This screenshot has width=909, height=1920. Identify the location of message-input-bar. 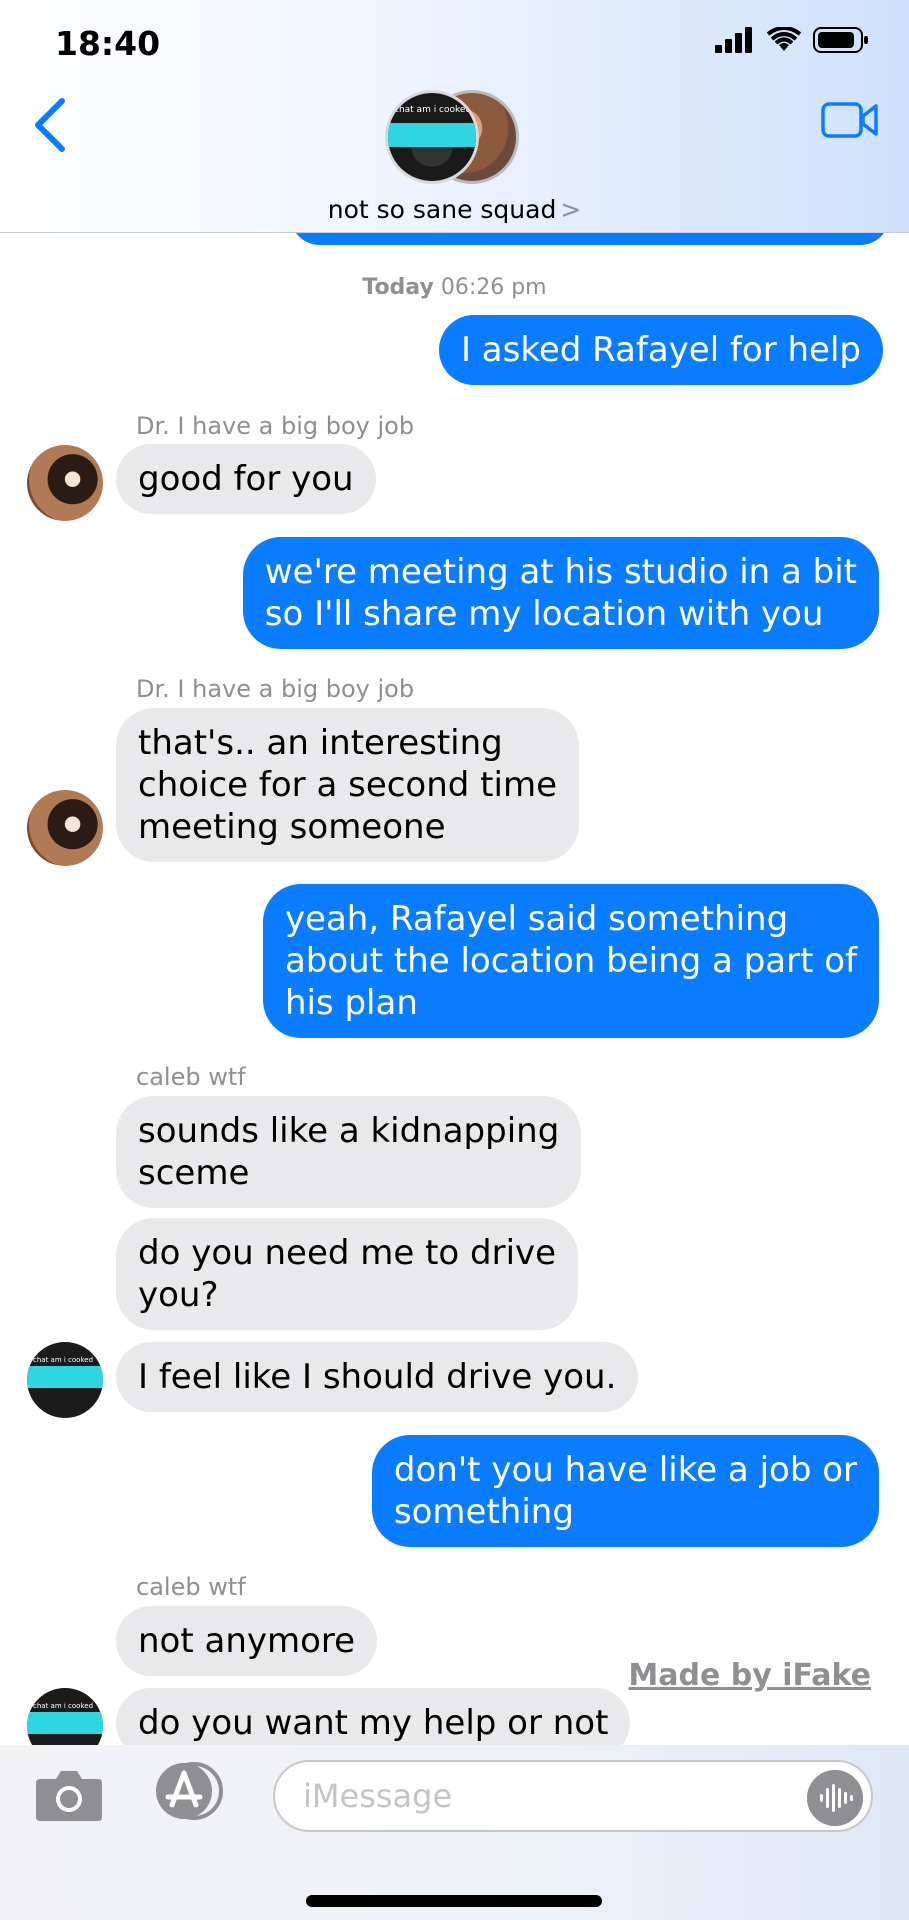
(454, 1832).